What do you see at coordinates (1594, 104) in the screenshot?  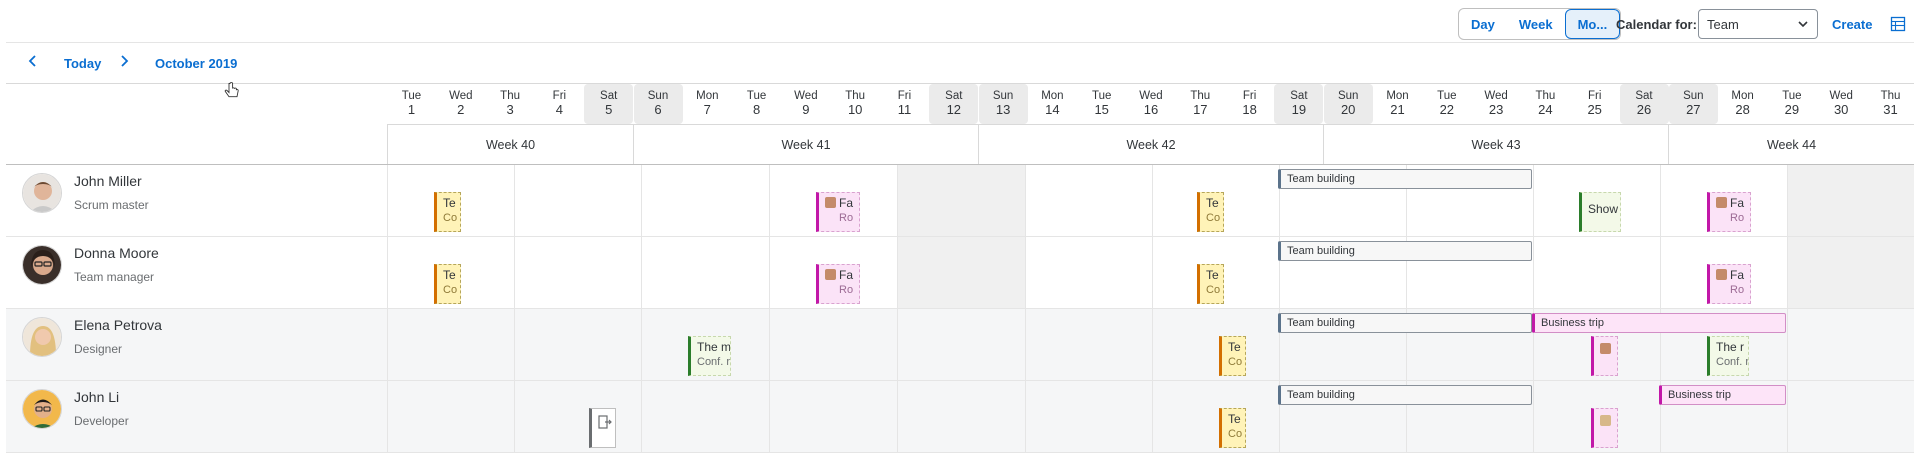 I see `day-header: Fri 25` at bounding box center [1594, 104].